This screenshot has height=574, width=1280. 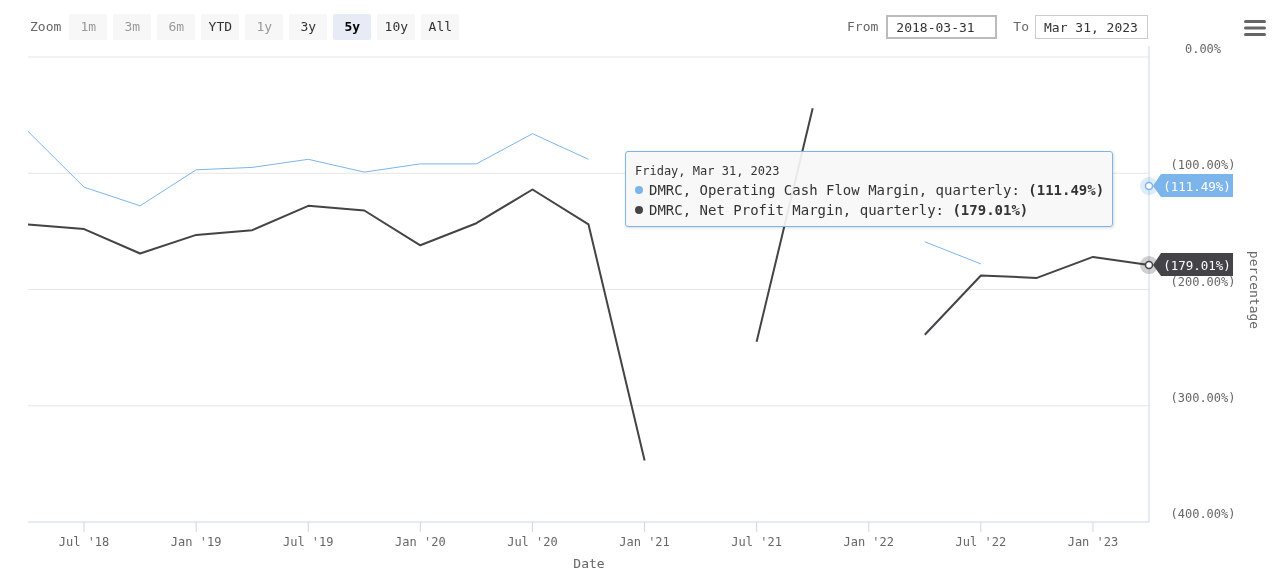 What do you see at coordinates (1203, 514) in the screenshot?
I see `y-tick-label: (400.00%)` at bounding box center [1203, 514].